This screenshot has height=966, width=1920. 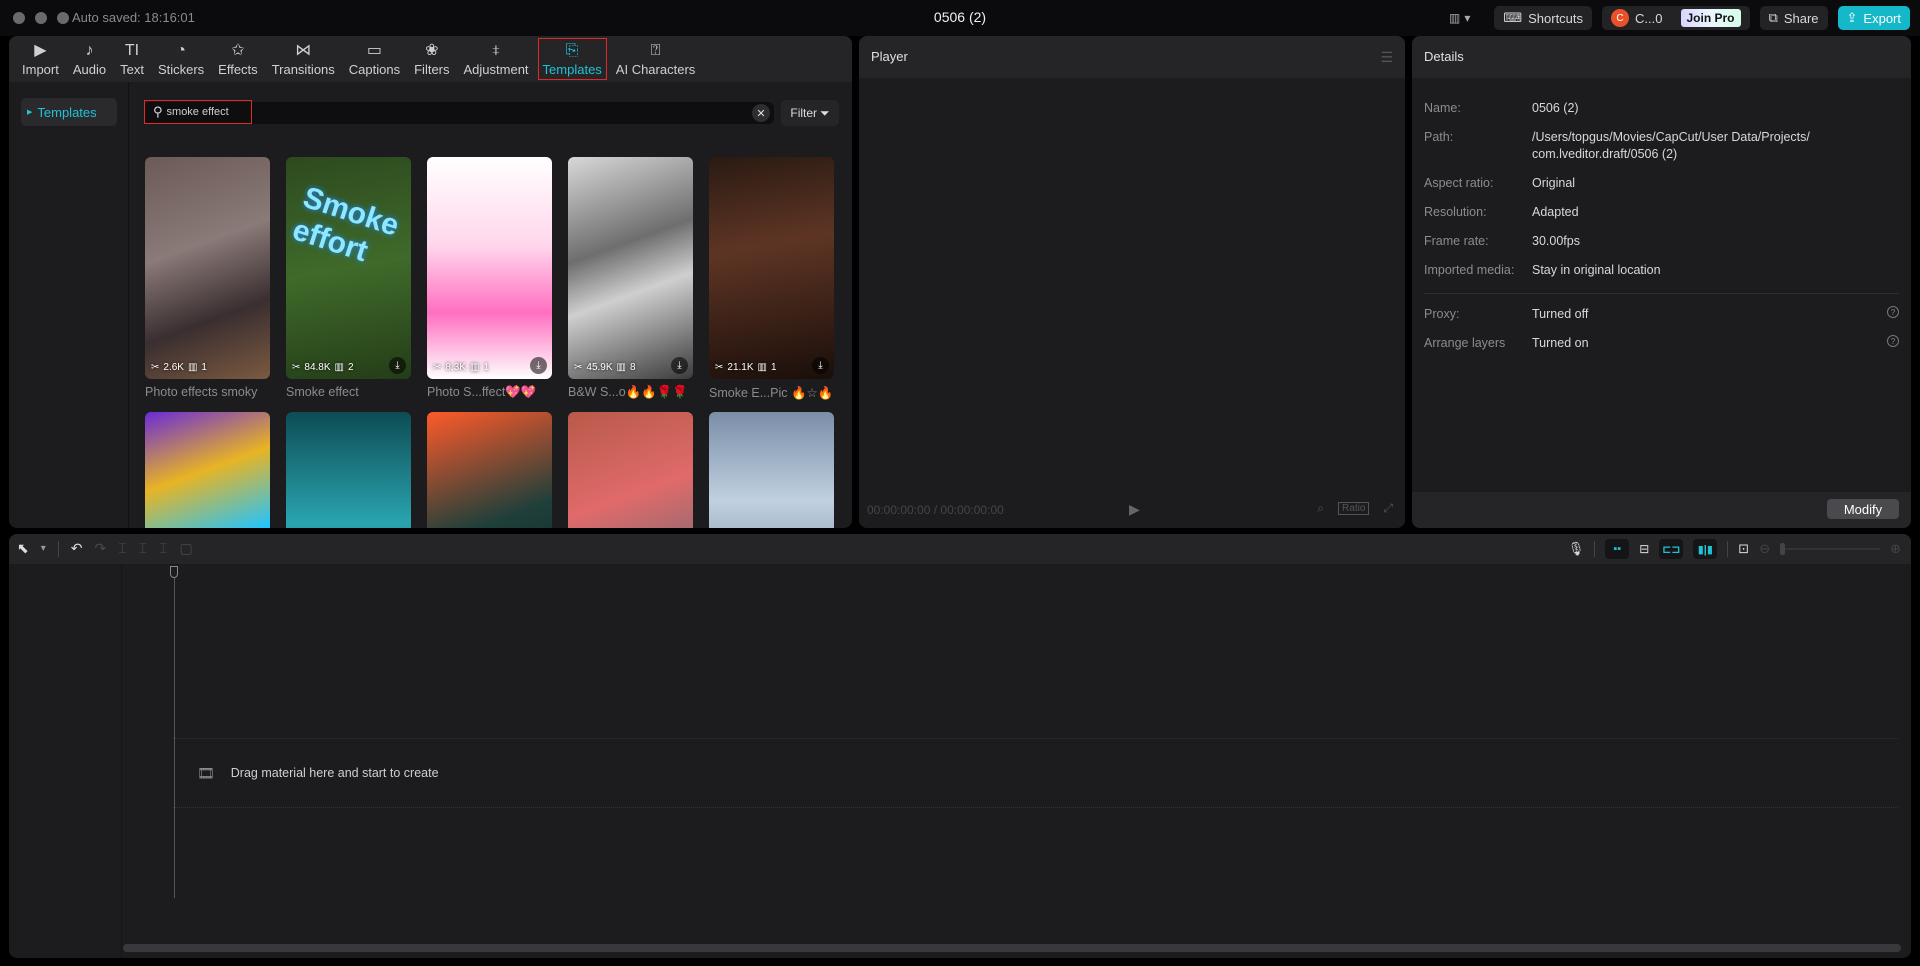 What do you see at coordinates (345, 224) in the screenshot?
I see `thumbnail-caption: Smoke effort` at bounding box center [345, 224].